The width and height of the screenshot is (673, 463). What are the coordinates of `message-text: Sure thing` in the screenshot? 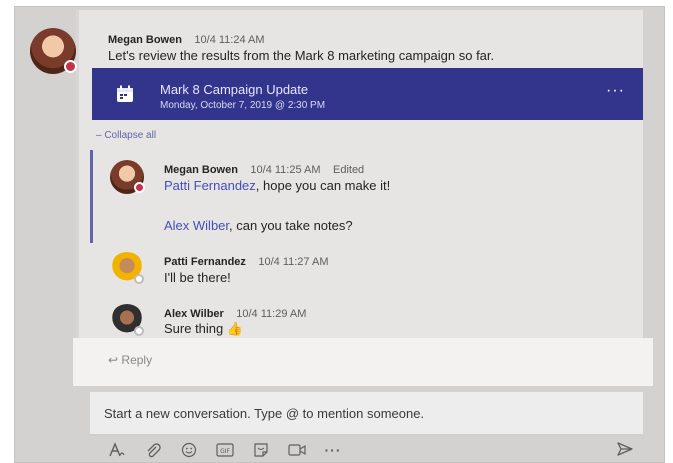 It's located at (194, 328).